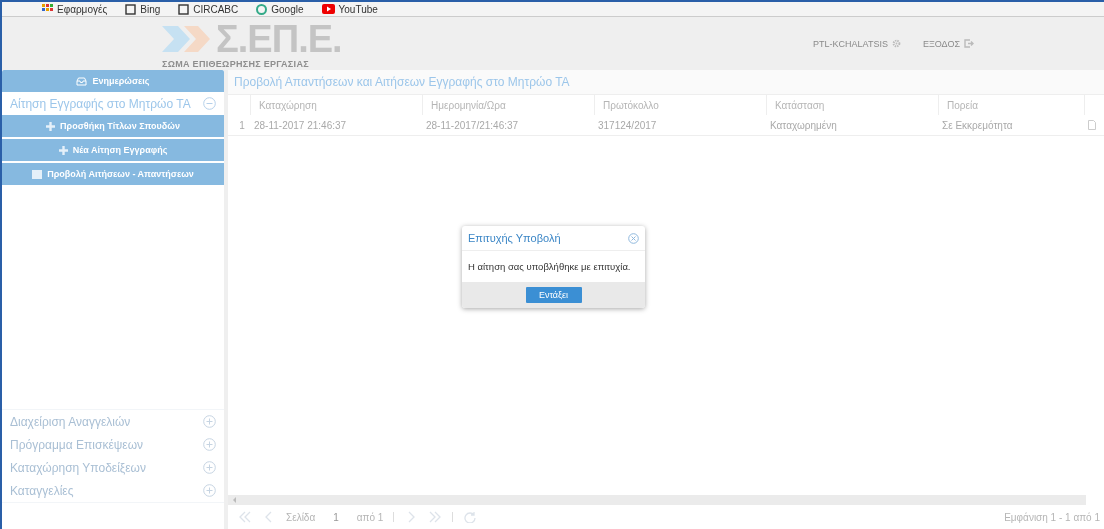 The width and height of the screenshot is (1104, 529). What do you see at coordinates (143, 9) in the screenshot?
I see `bookmark-link: Bing` at bounding box center [143, 9].